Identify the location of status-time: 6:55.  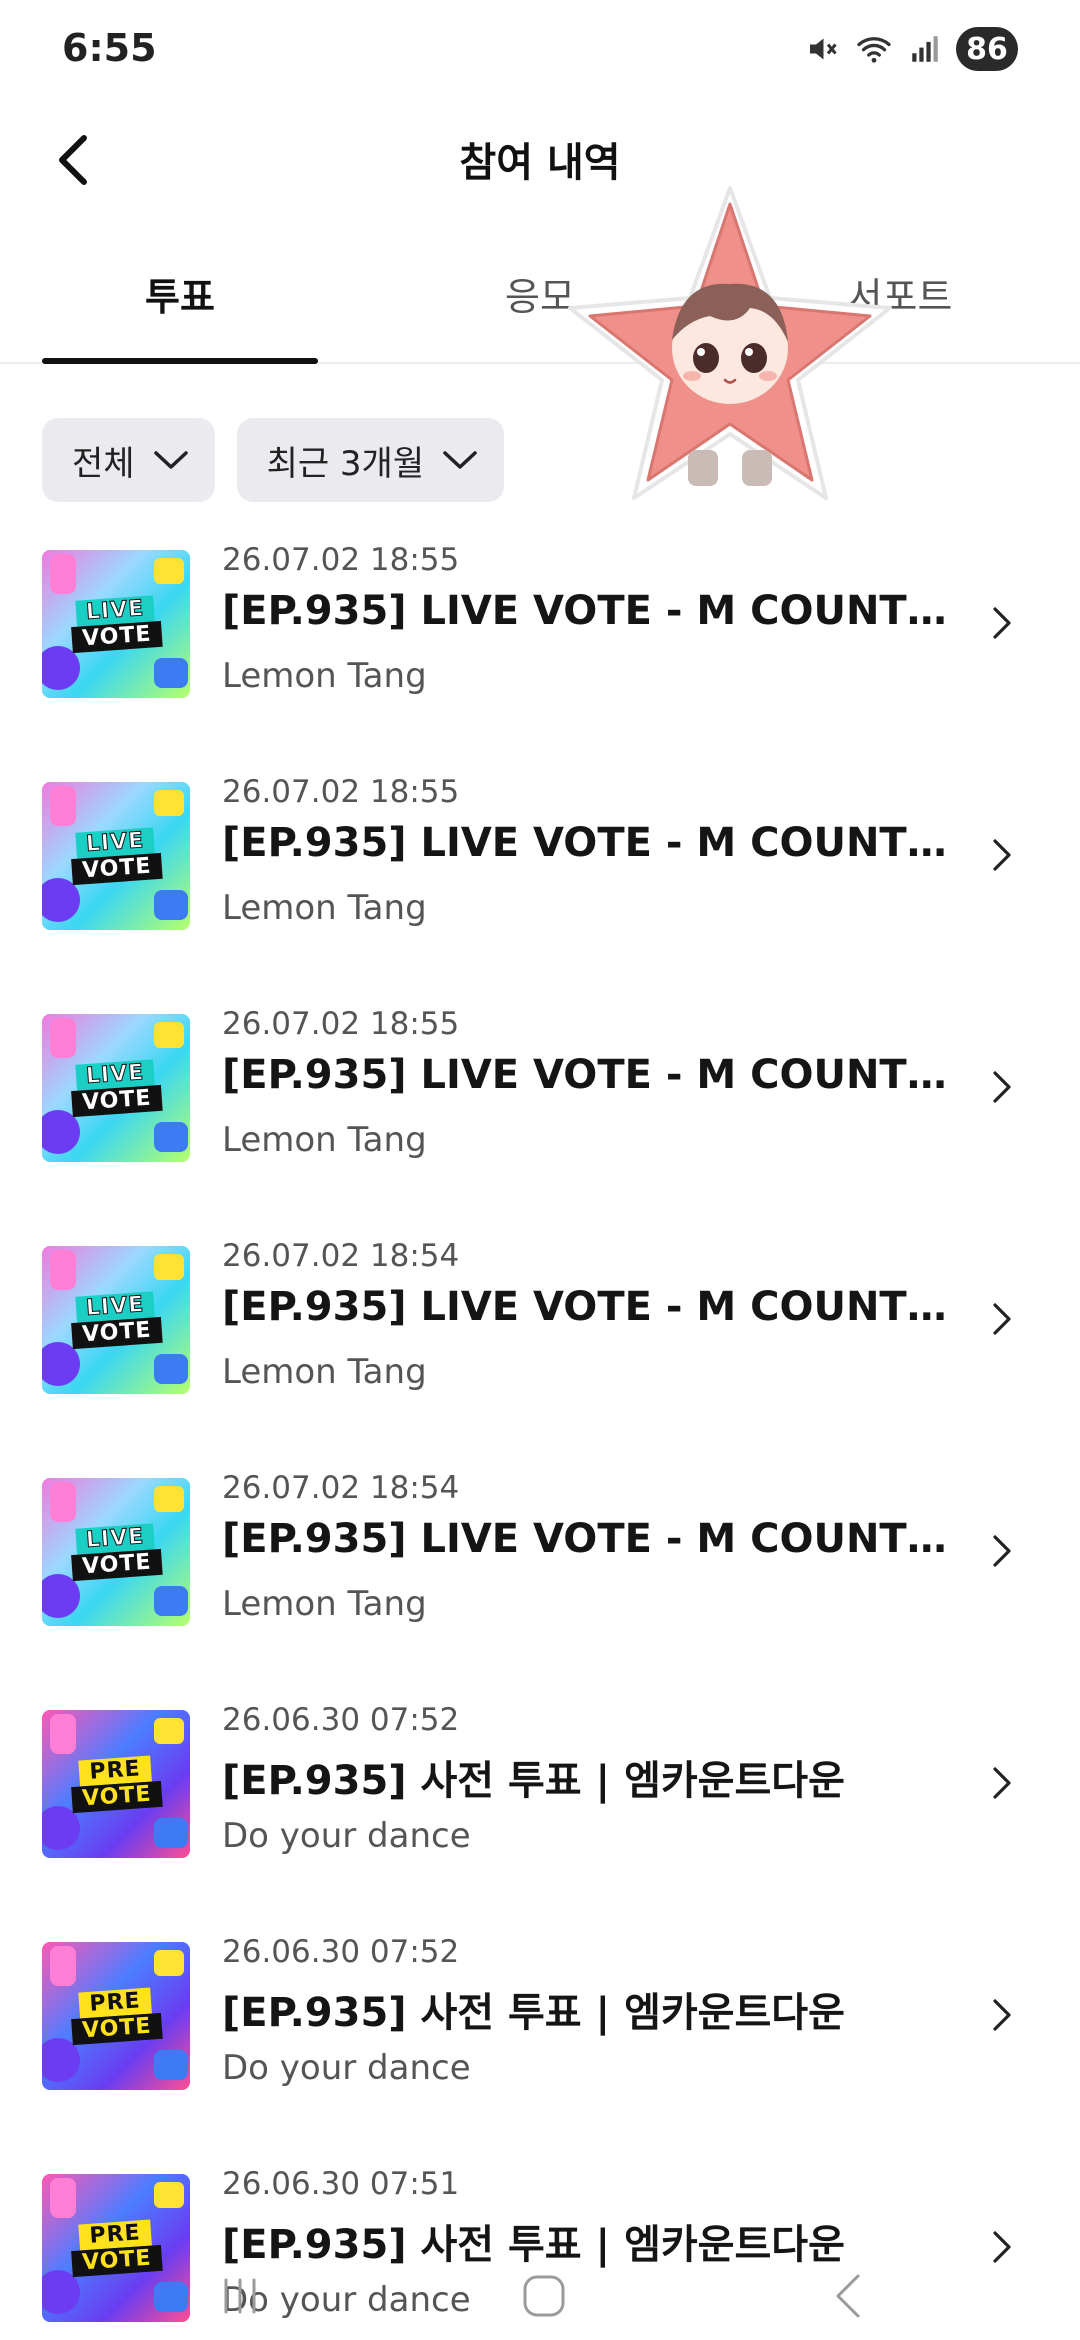
(109, 48).